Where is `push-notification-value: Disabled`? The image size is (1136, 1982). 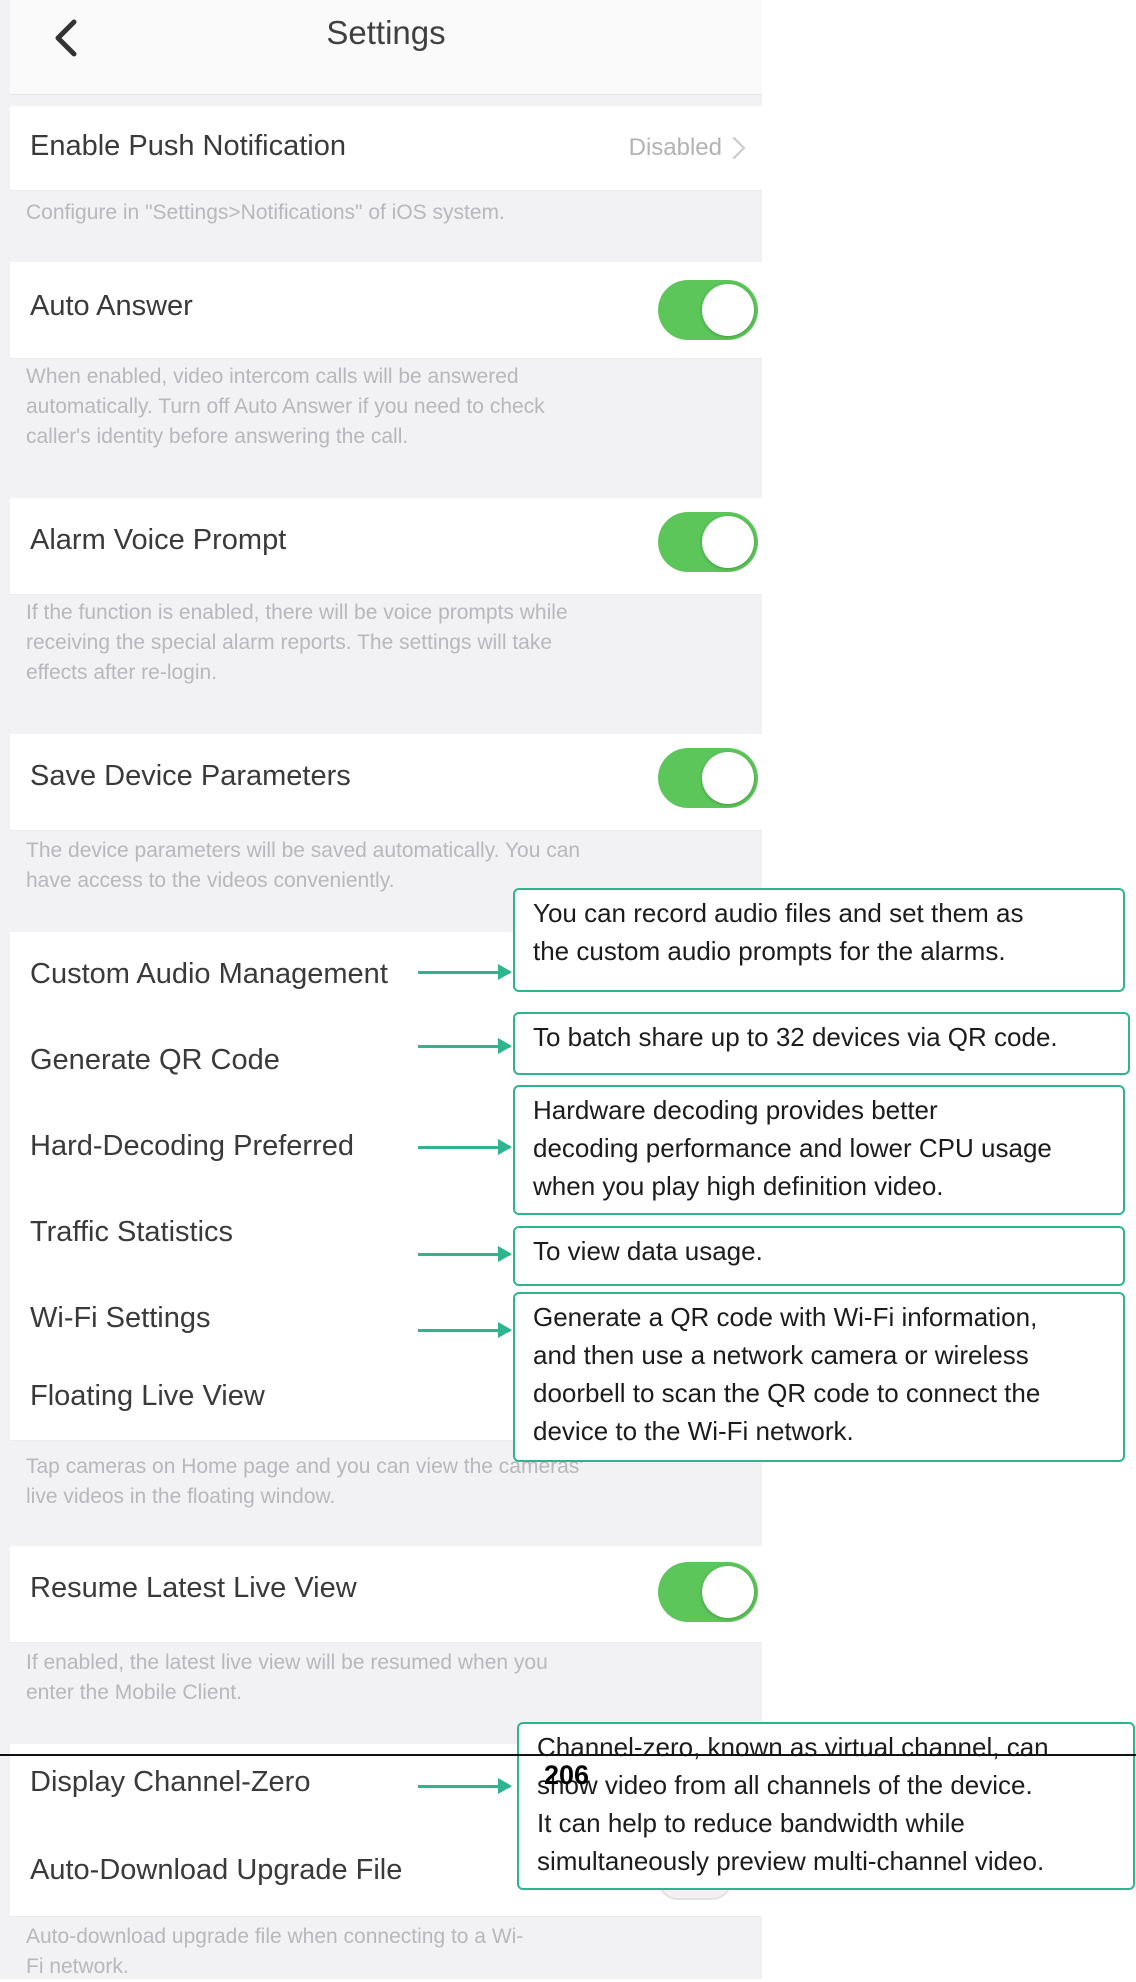
push-notification-value: Disabled is located at coordinates (675, 147).